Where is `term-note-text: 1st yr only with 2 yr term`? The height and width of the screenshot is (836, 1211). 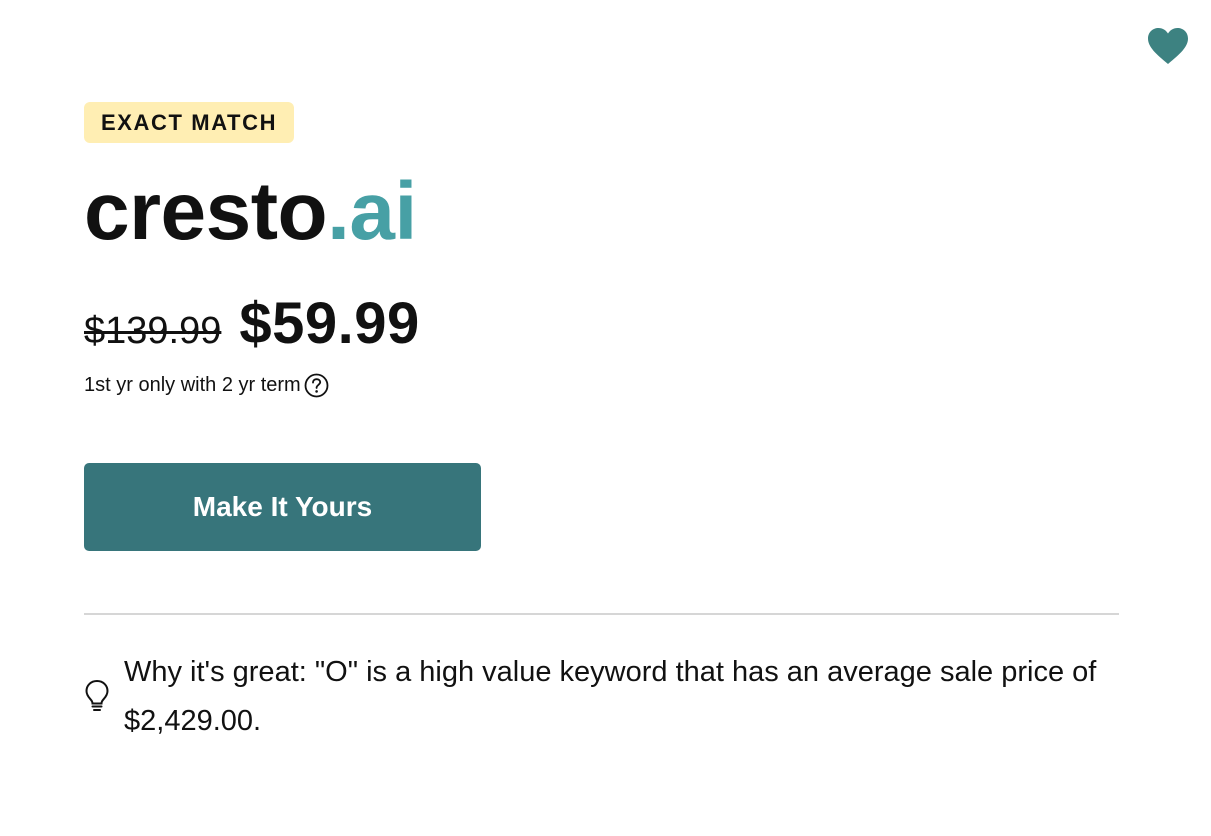
term-note-text: 1st yr only with 2 yr term is located at coordinates (192, 384).